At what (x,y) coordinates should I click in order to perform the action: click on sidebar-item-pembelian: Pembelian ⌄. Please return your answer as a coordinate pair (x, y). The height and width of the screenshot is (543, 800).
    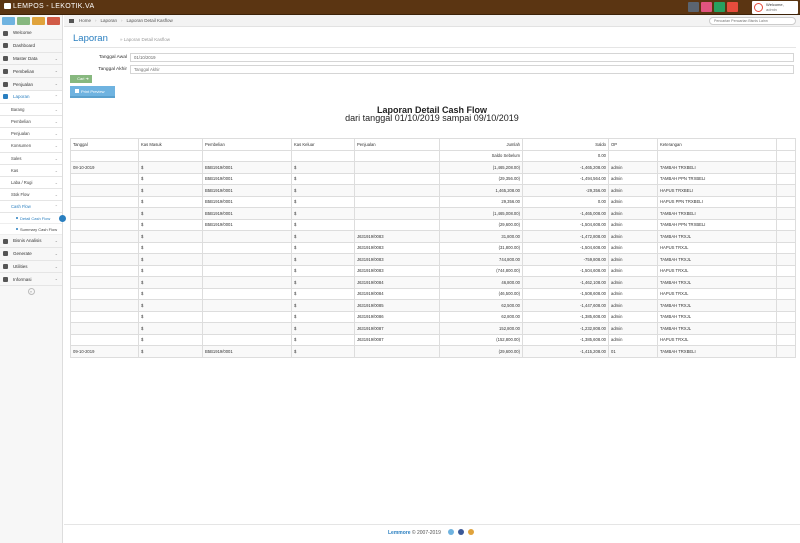
    Looking at the image, I should click on (31, 72).